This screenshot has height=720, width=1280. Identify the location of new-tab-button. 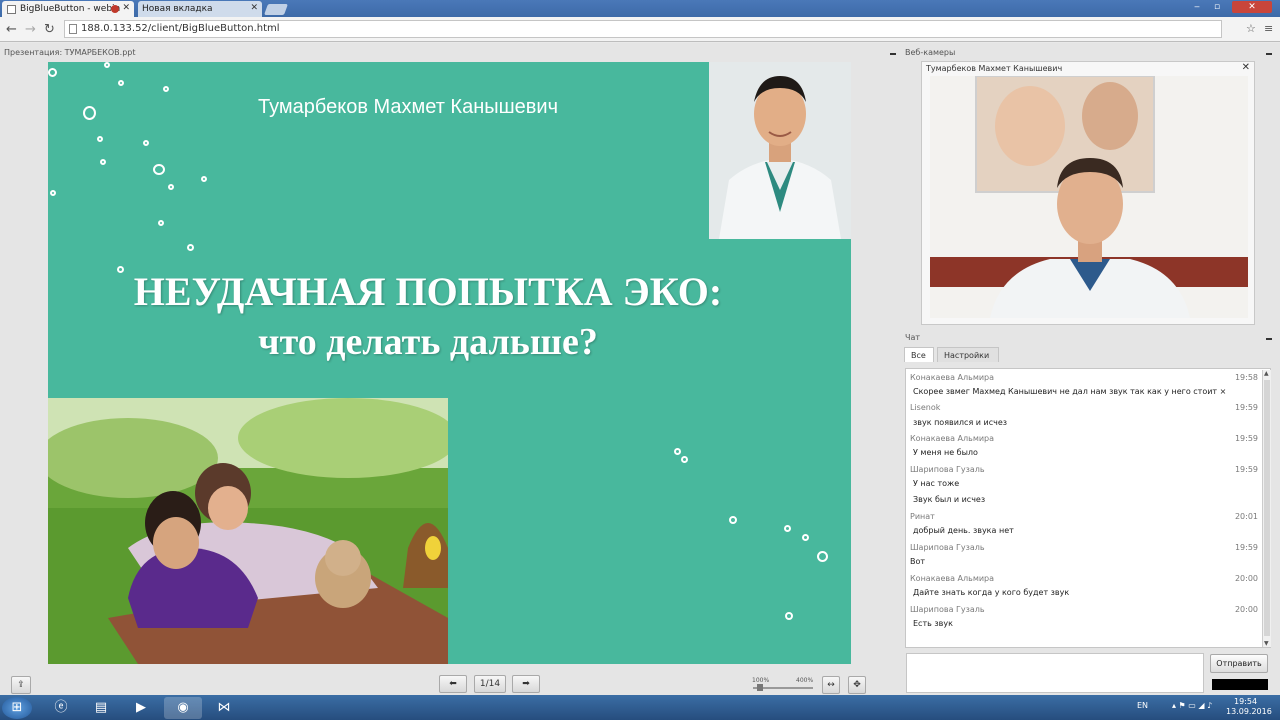
(276, 9).